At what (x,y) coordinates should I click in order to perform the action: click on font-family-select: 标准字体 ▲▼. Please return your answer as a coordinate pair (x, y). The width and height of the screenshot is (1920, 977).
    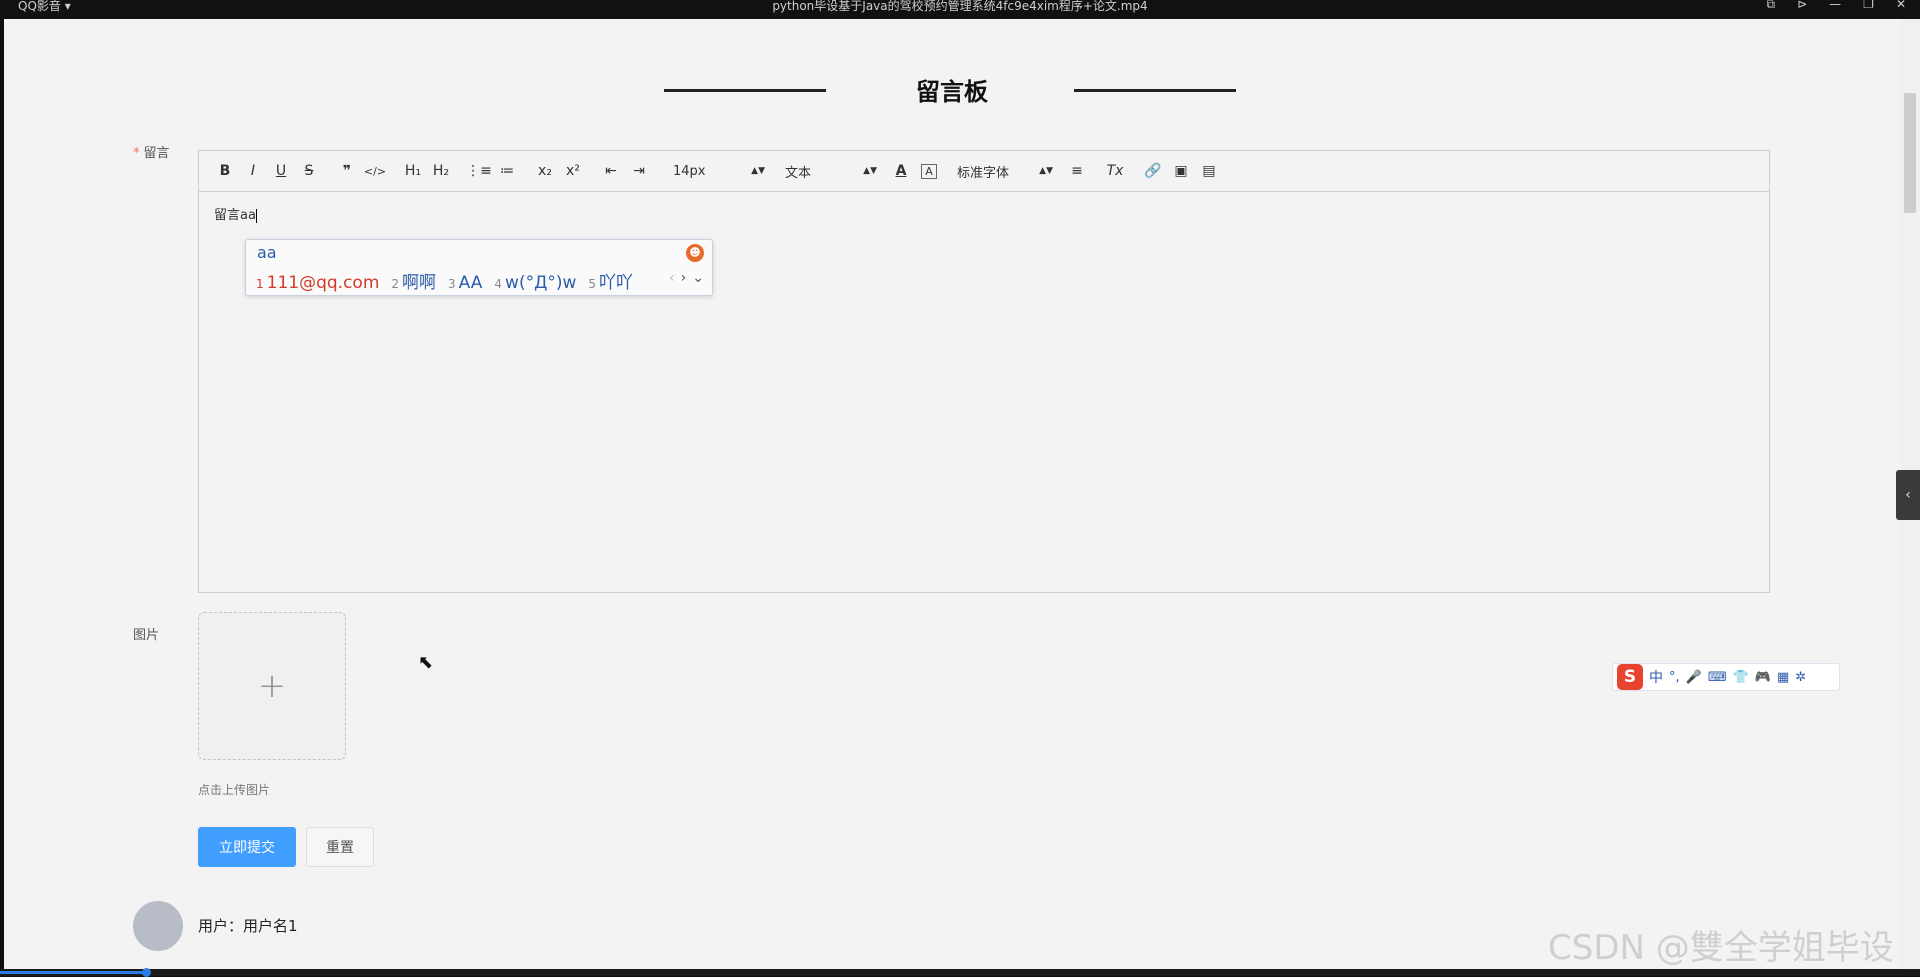
    Looking at the image, I should click on (1005, 171).